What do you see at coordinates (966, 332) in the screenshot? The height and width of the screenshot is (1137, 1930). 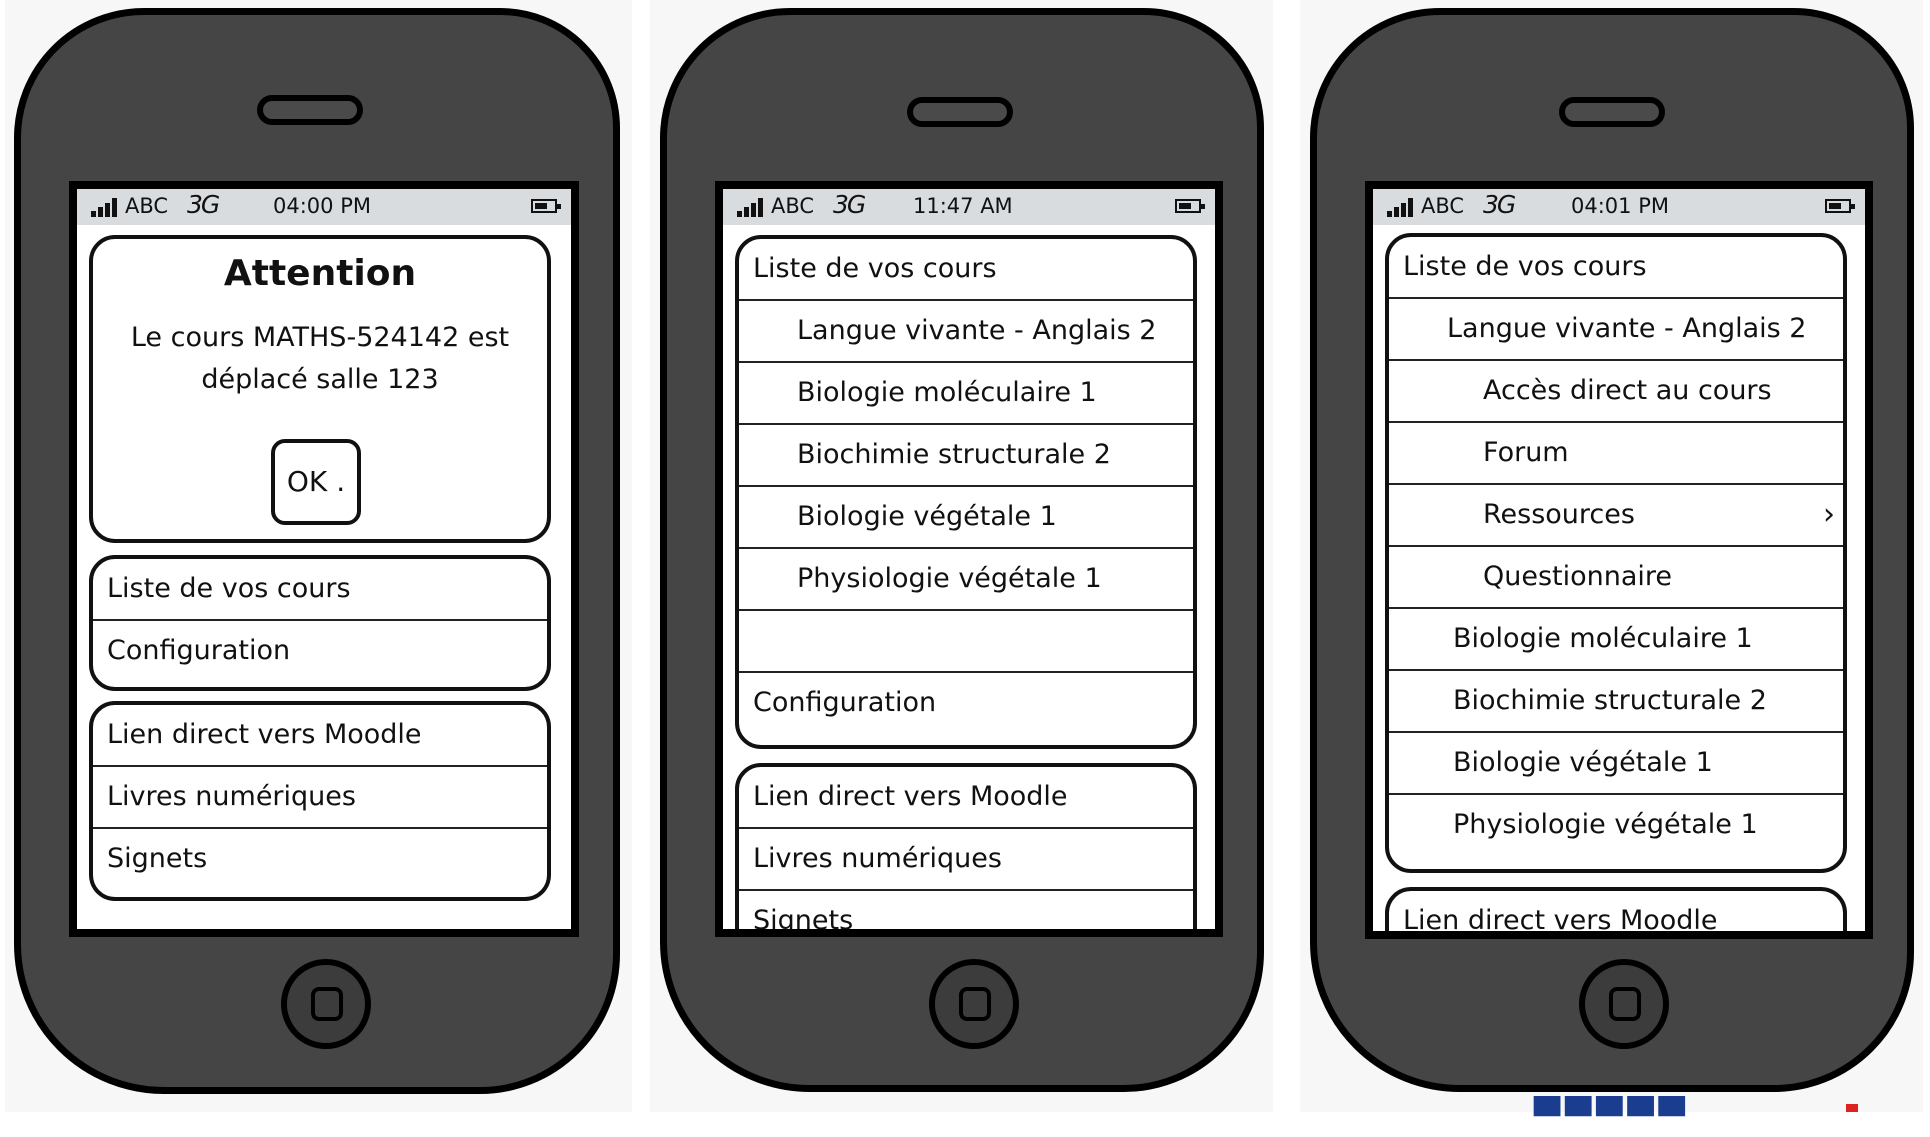 I see `course-item: Langue vivante - Anglais 2` at bounding box center [966, 332].